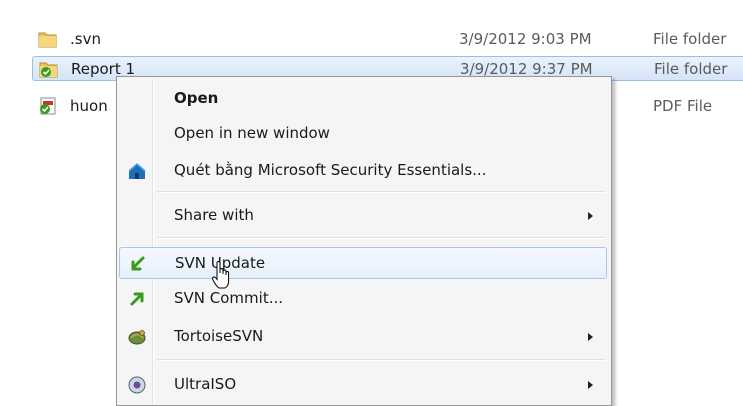  I want to click on file-name: huon, so click(89, 106).